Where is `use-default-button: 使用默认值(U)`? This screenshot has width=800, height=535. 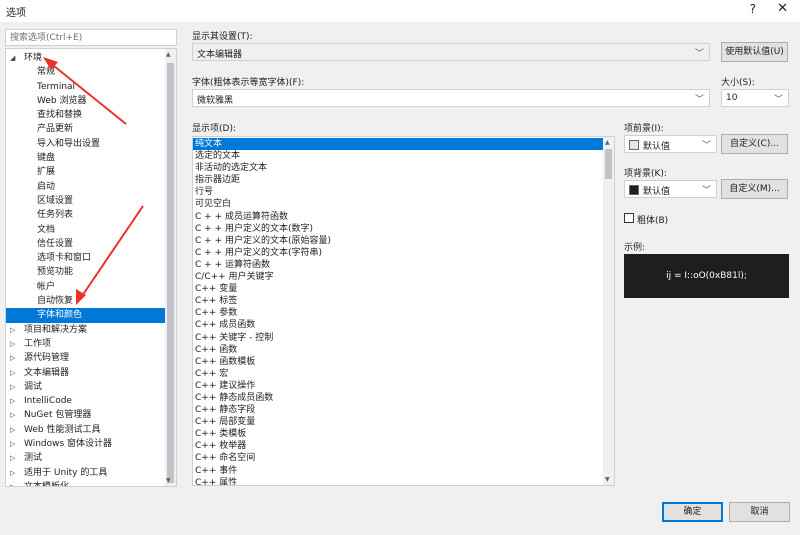
use-default-button: 使用默认值(U) is located at coordinates (754, 52).